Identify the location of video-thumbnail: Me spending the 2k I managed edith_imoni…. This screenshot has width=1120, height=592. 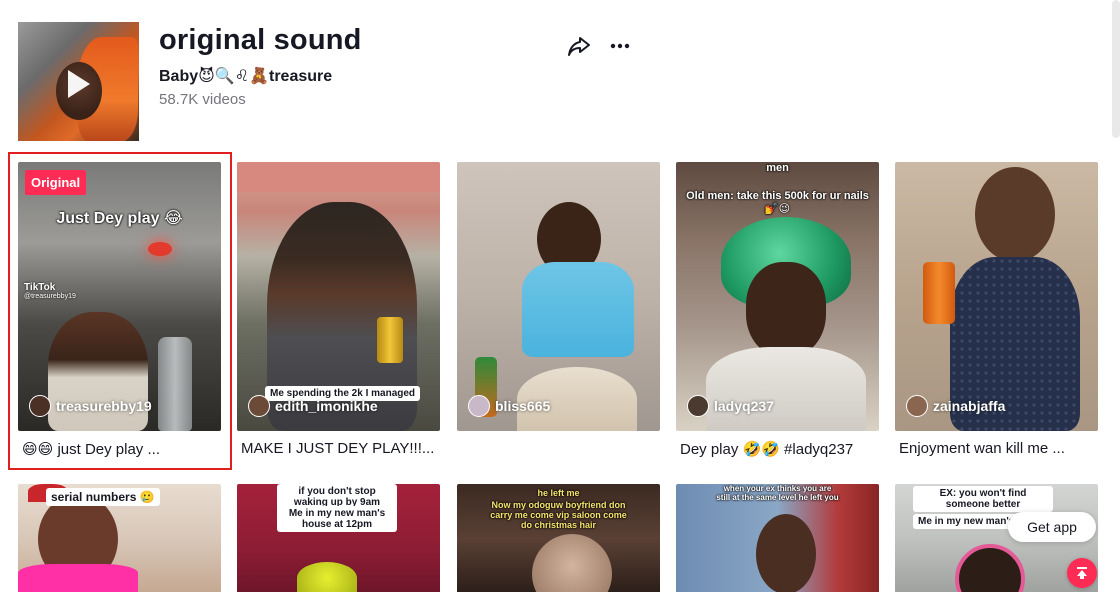
(338, 296).